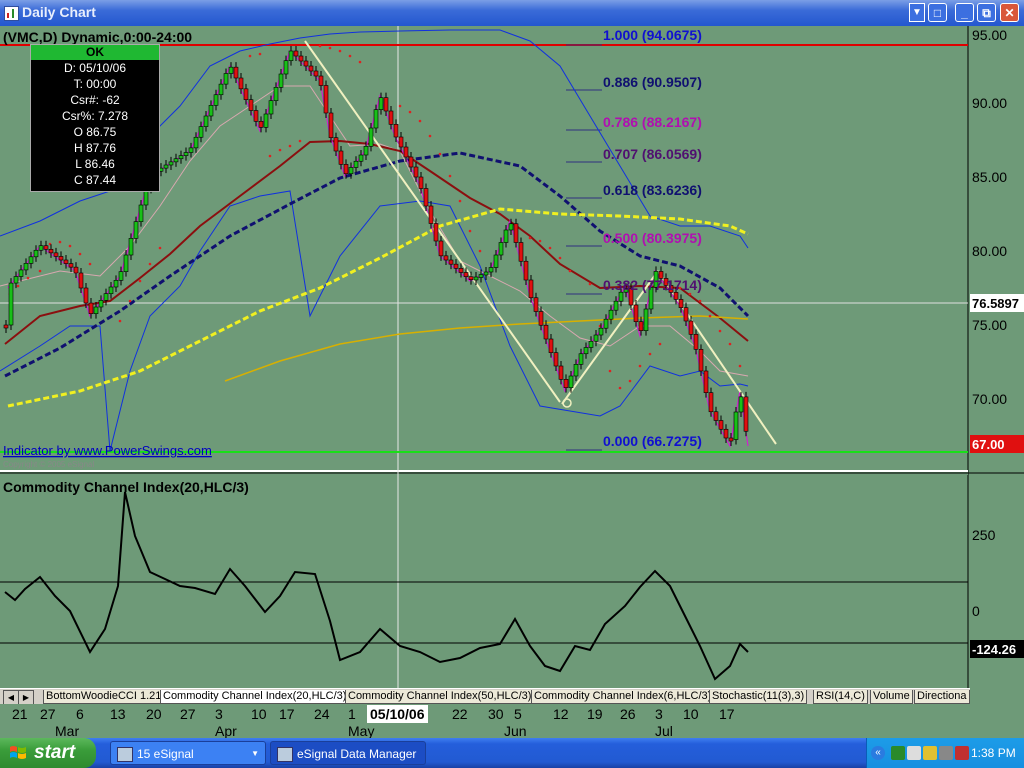 The height and width of the screenshot is (768, 1024). I want to click on task-esignal: 15 eSignal ▼, so click(188, 753).